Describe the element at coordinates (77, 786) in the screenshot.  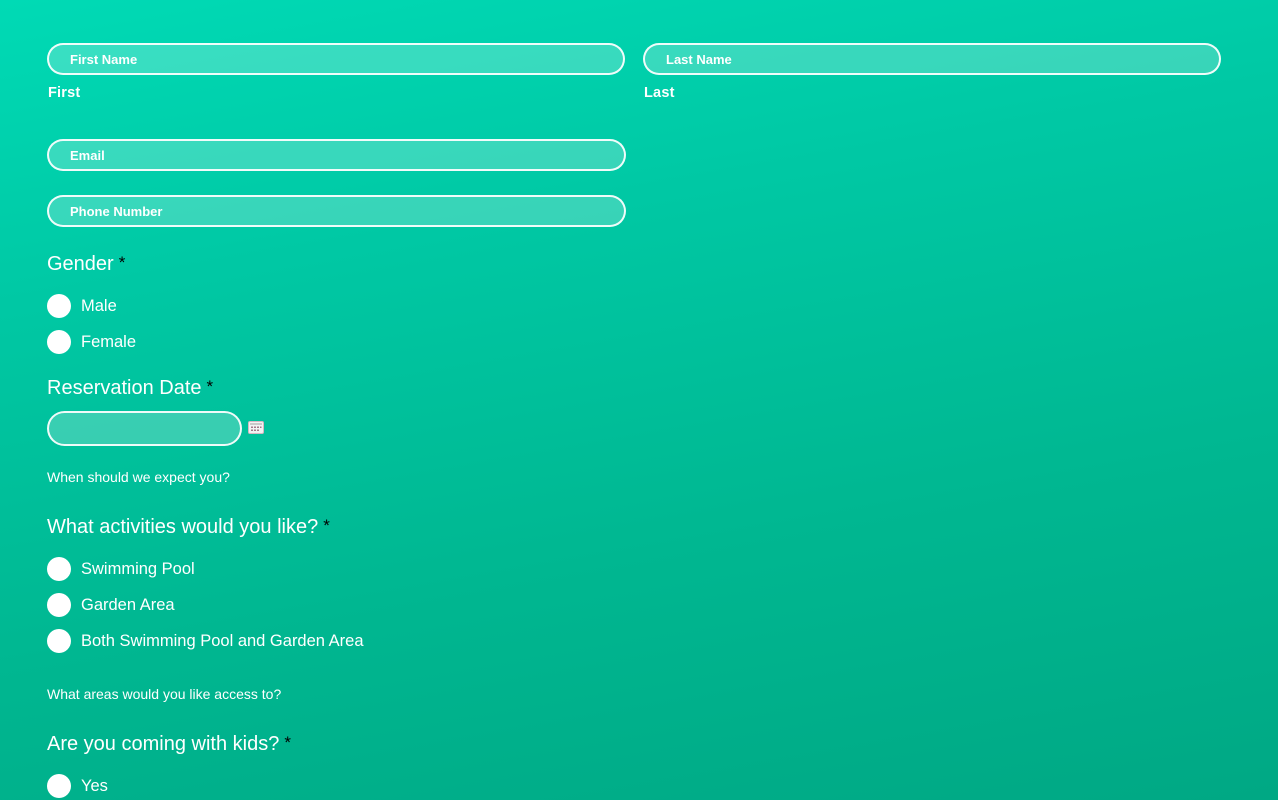
I see `kids-option-yes: Yes` at that location.